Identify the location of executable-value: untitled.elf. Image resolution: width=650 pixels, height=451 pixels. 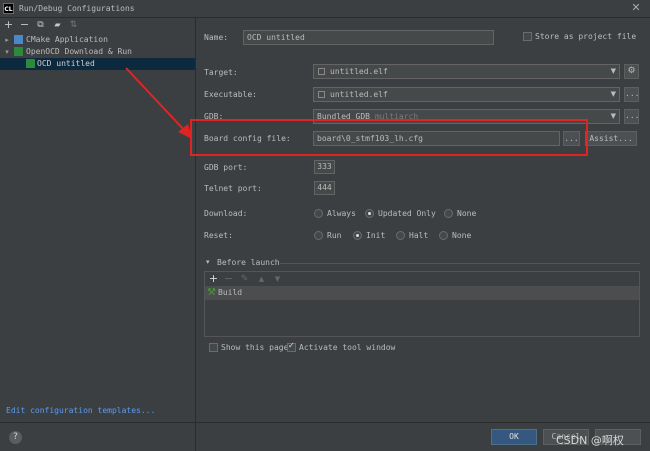
(359, 94).